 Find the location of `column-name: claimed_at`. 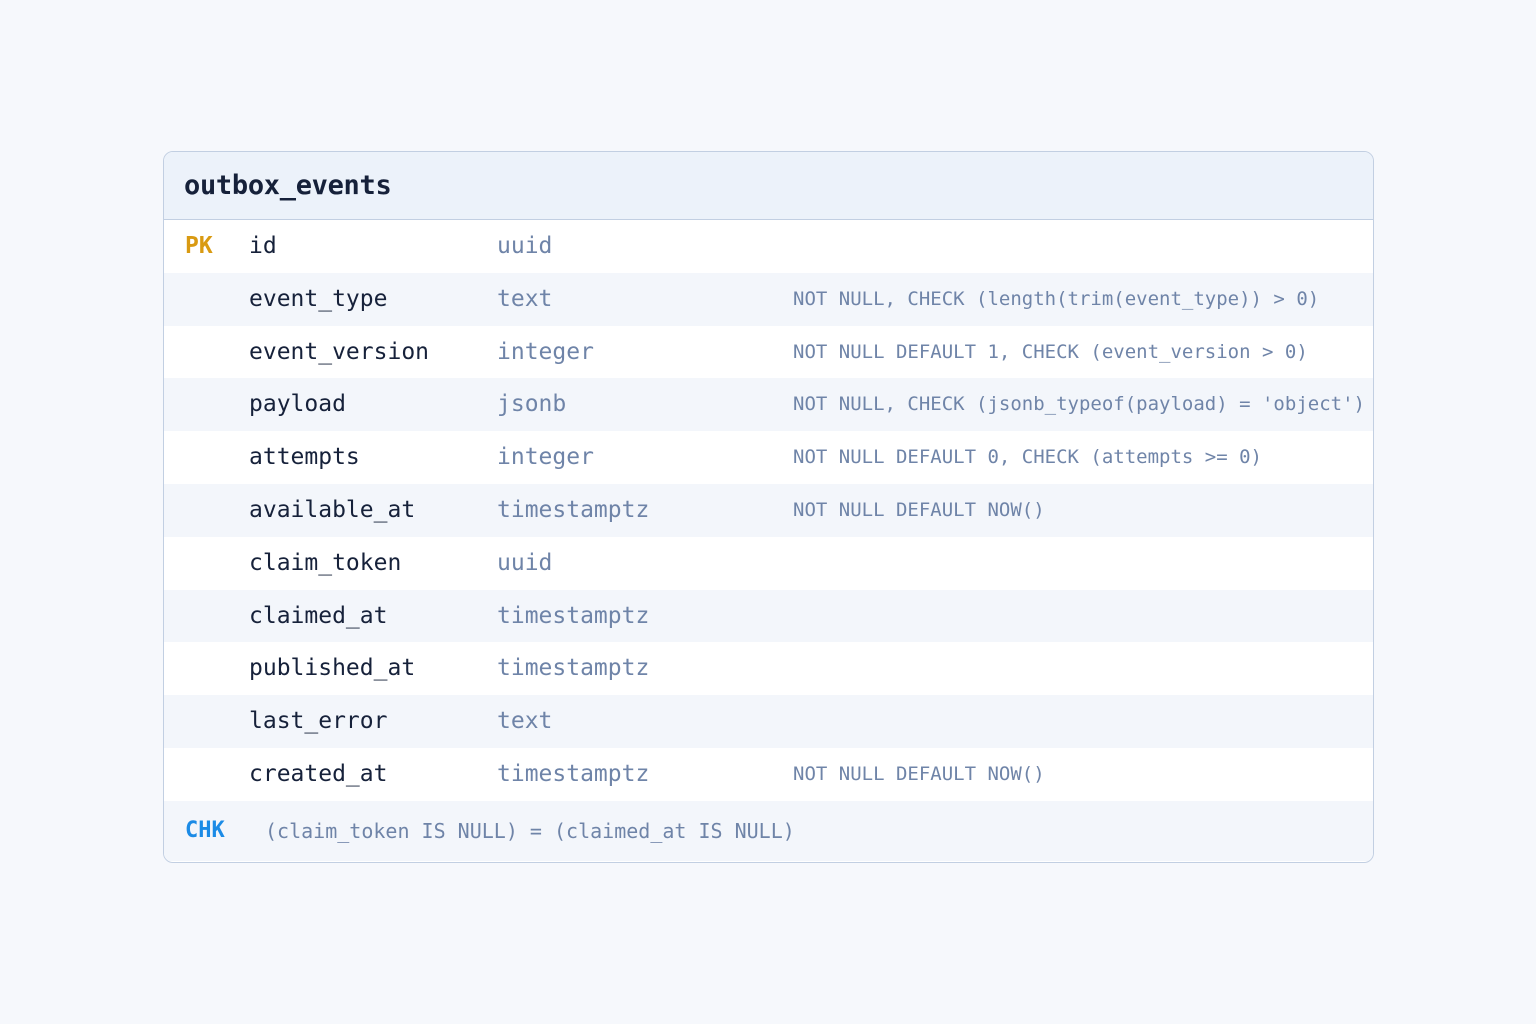

column-name: claimed_at is located at coordinates (318, 615).